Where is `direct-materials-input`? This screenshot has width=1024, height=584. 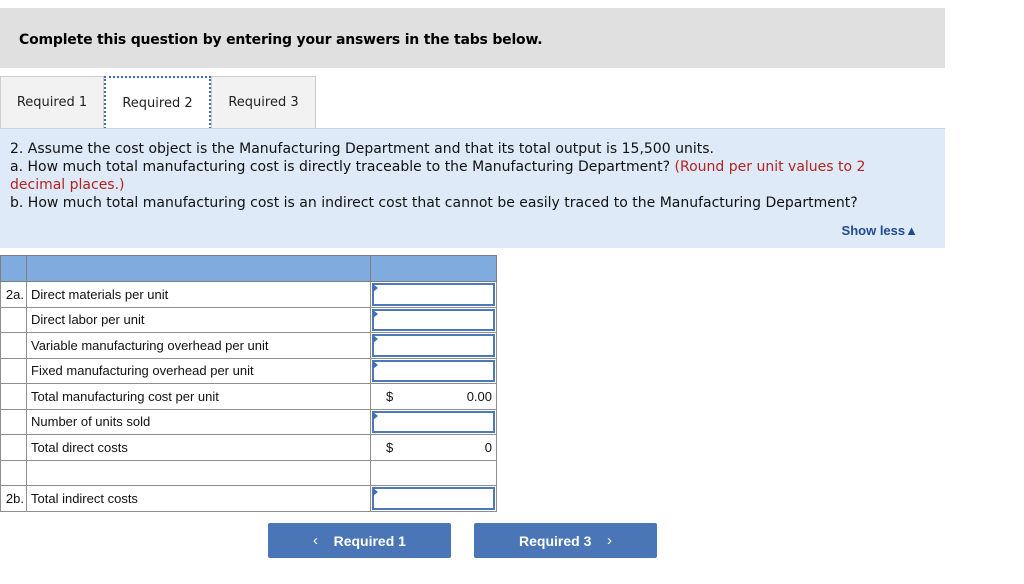
direct-materials-input is located at coordinates (433, 294).